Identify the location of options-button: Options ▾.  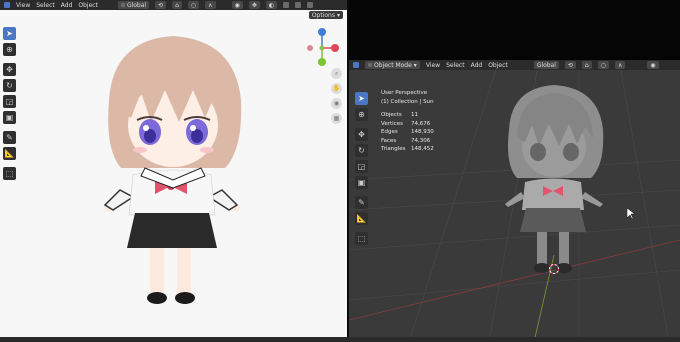
(325, 15).